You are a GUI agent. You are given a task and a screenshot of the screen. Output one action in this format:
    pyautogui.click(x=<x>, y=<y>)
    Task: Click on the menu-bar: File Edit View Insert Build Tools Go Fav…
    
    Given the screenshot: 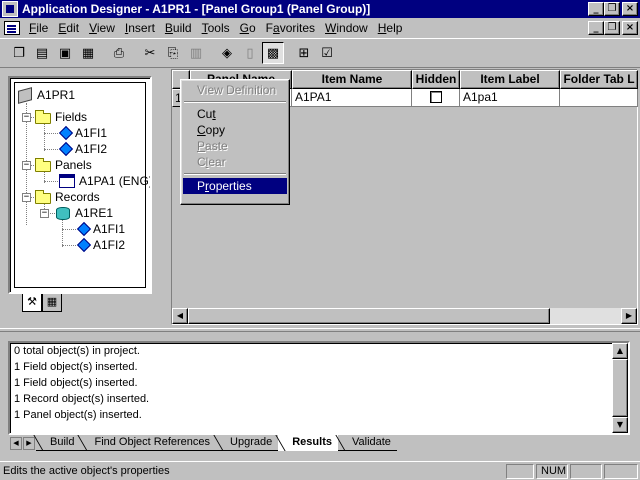 What is the action you would take?
    pyautogui.click(x=320, y=28)
    